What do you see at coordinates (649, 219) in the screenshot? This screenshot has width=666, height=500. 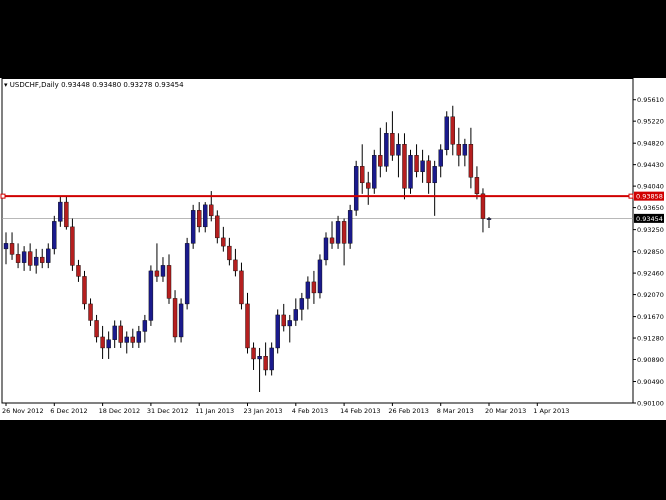 I see `current-price-label: 0.93454` at bounding box center [649, 219].